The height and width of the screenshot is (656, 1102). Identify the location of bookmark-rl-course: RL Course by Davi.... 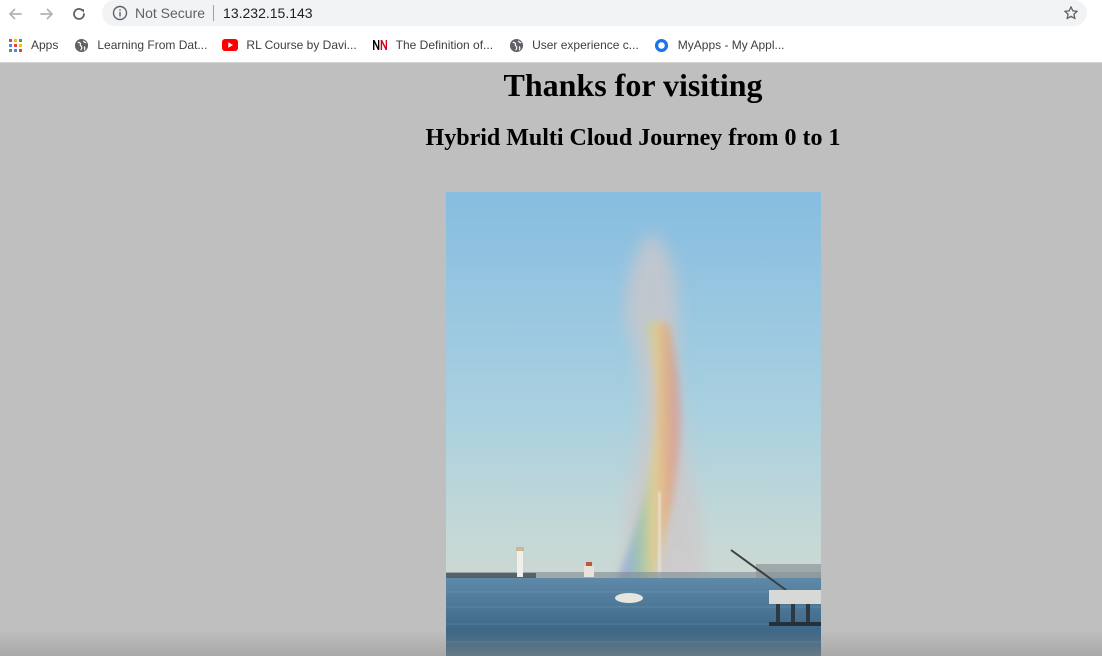
(289, 45).